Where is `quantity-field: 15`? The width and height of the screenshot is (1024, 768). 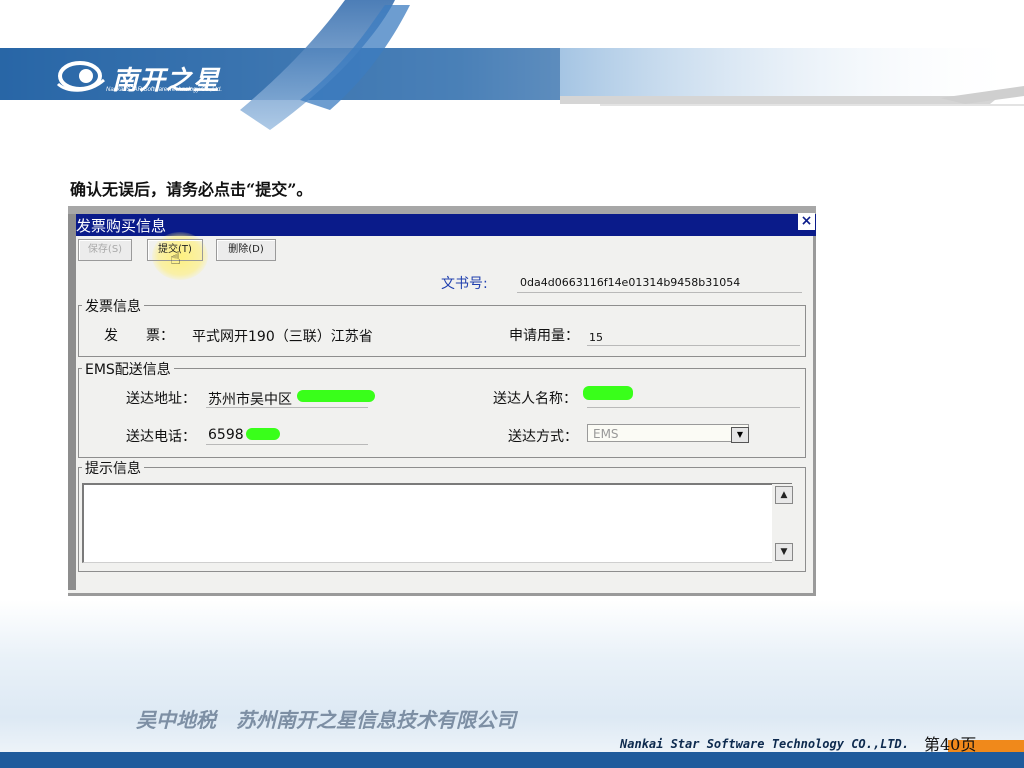 quantity-field: 15 is located at coordinates (596, 337).